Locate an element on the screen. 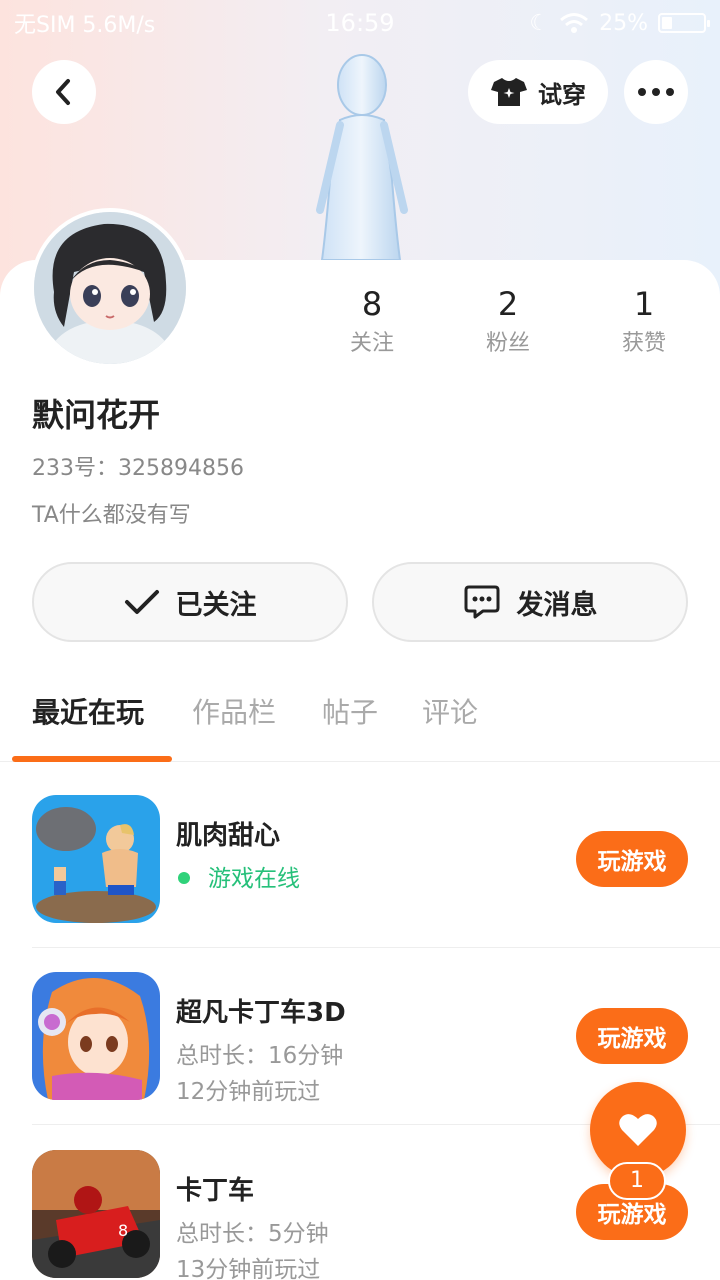 The image size is (720, 1280). chat-bubble-icon is located at coordinates (481, 602).